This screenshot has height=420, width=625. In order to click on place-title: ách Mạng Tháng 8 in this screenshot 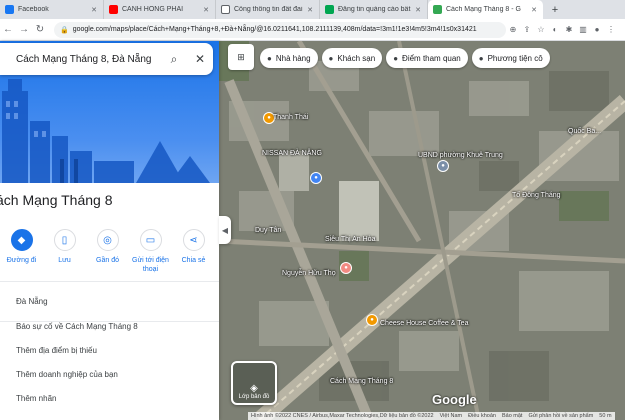, I will do `click(56, 200)`.